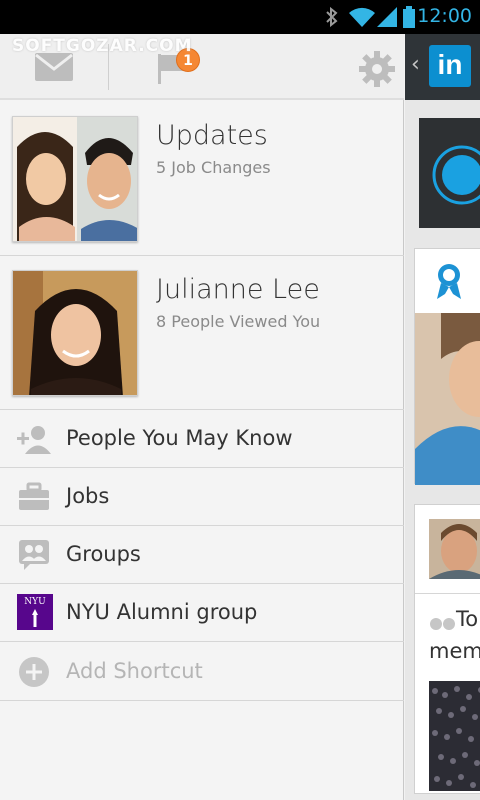 Image resolution: width=480 pixels, height=800 pixels. I want to click on feed-card-image, so click(447, 374).